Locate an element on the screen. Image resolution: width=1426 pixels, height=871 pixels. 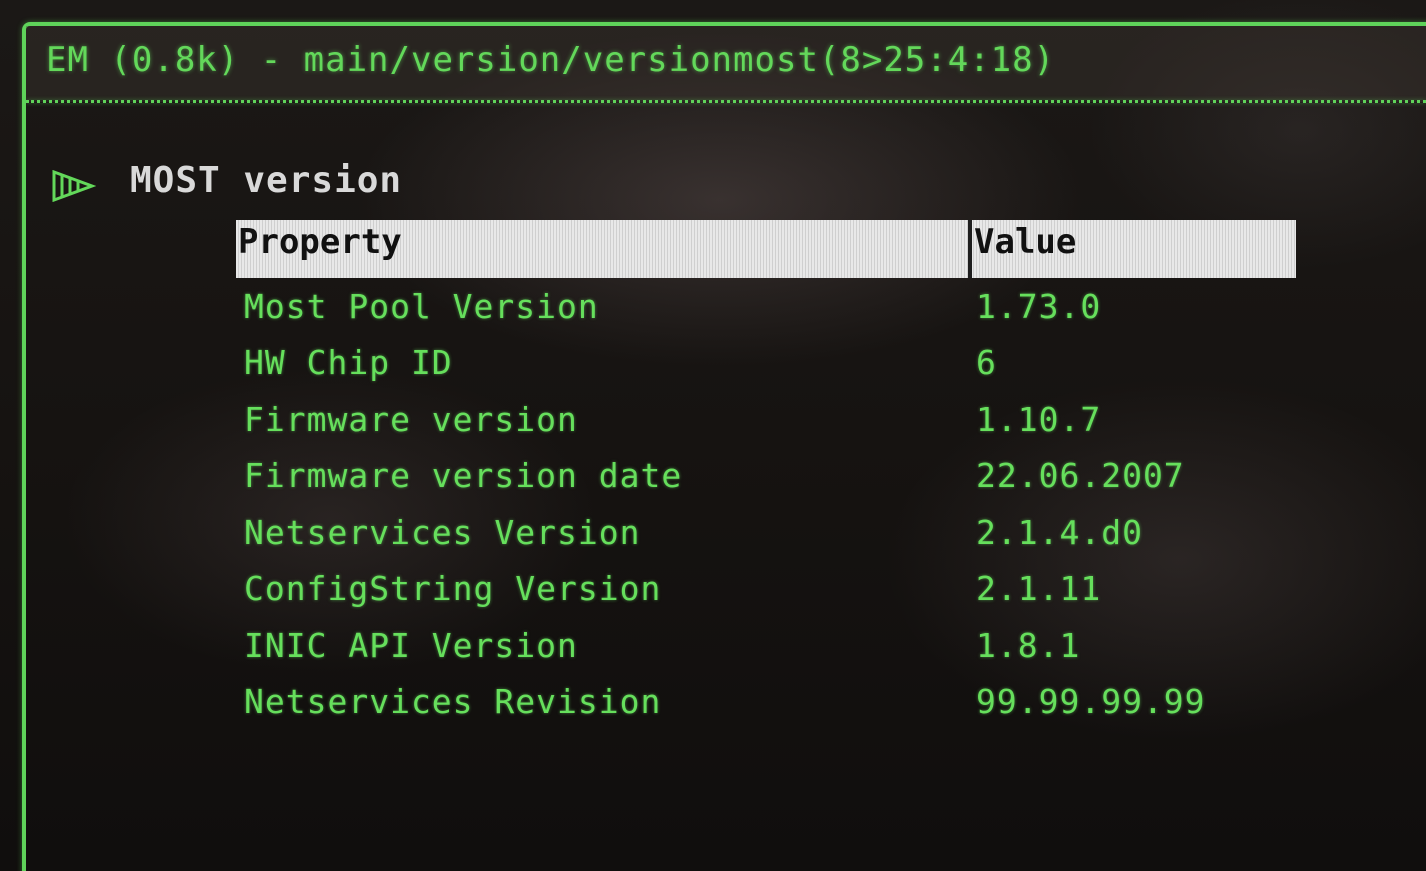
table-row: HW Chip ID 6 is located at coordinates (766, 363).